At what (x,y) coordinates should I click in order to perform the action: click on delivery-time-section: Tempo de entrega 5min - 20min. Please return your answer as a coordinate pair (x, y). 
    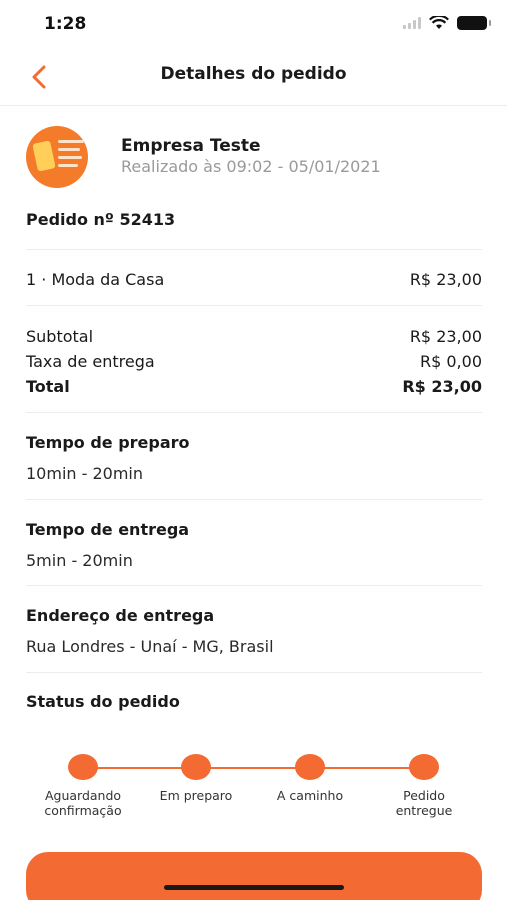
    Looking at the image, I should click on (254, 545).